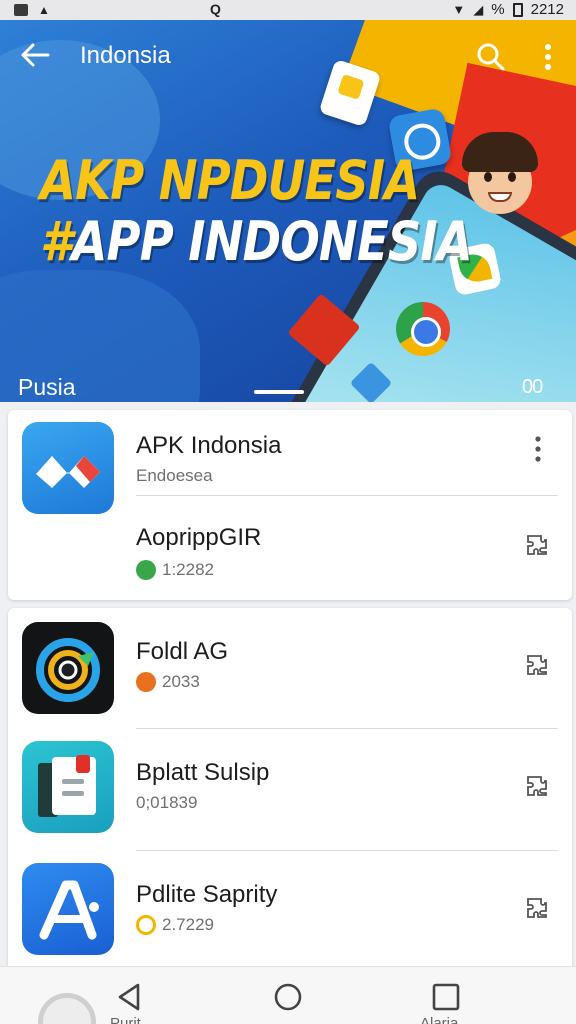  Describe the element at coordinates (68, 787) in the screenshot. I see `notes-app-icon` at that location.